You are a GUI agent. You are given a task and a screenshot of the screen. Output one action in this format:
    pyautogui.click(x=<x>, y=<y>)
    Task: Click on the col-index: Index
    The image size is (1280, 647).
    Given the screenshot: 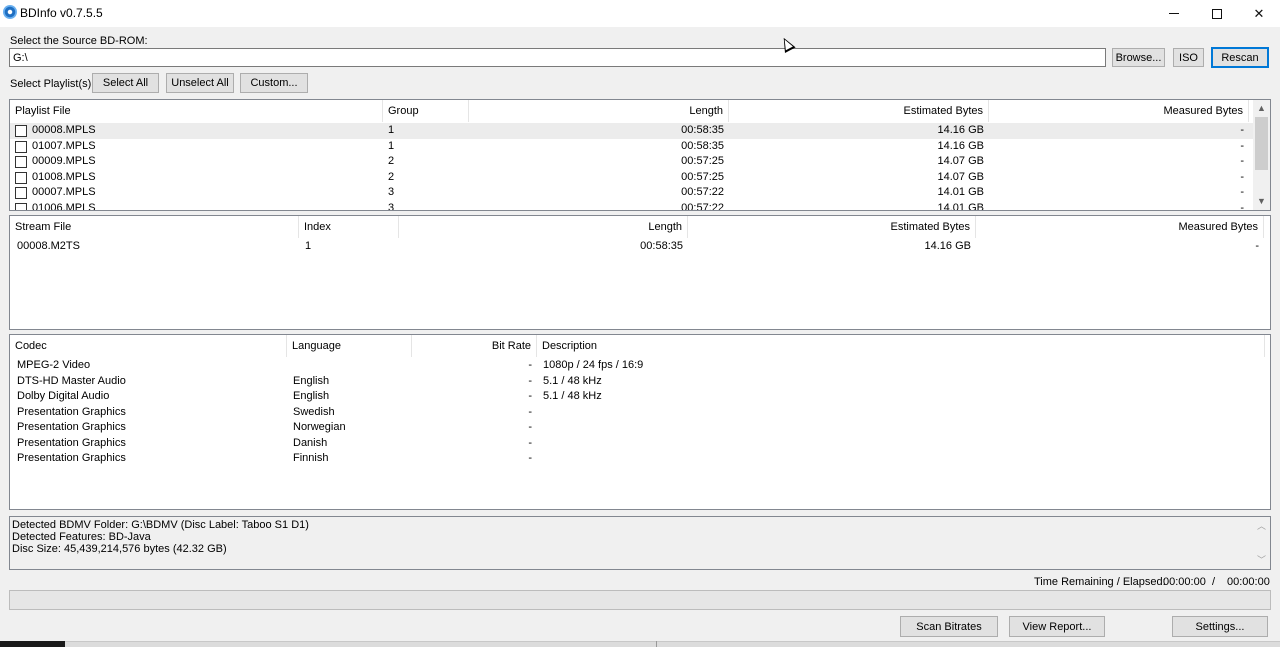 What is the action you would take?
    pyautogui.click(x=349, y=227)
    